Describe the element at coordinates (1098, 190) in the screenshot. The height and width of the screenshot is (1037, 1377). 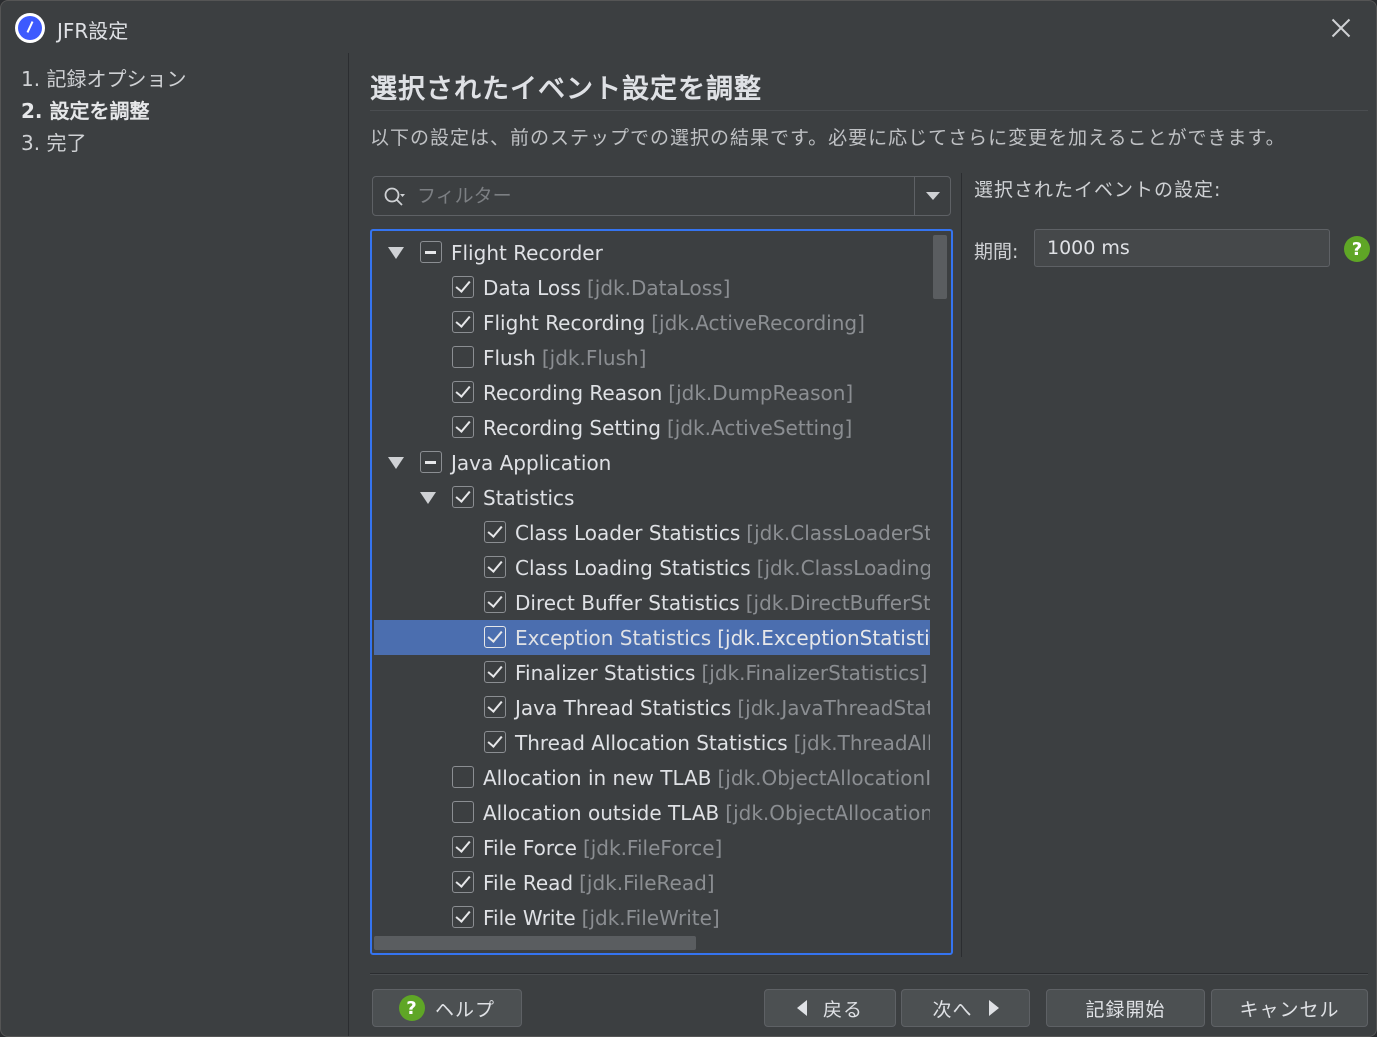
I see `event-settings-title: 選択されたイベントの設定:` at that location.